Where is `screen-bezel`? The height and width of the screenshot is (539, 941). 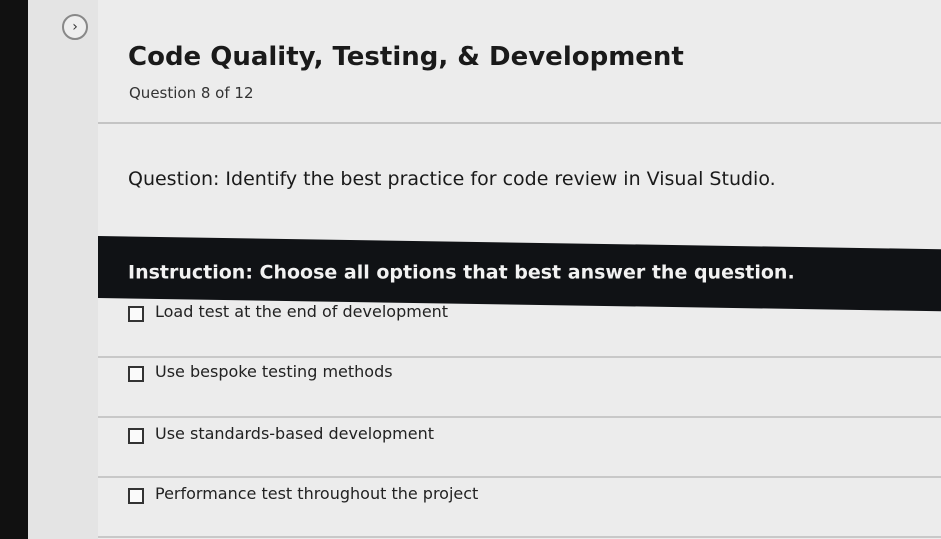
screen-bezel is located at coordinates (14, 269).